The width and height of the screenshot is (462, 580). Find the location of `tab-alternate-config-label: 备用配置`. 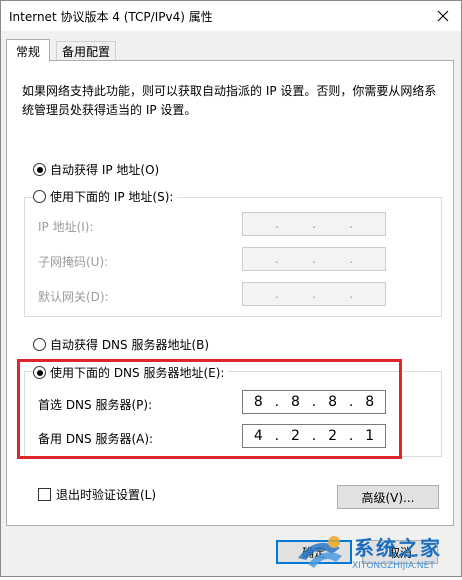

tab-alternate-config-label: 备用配置 is located at coordinates (85, 52).